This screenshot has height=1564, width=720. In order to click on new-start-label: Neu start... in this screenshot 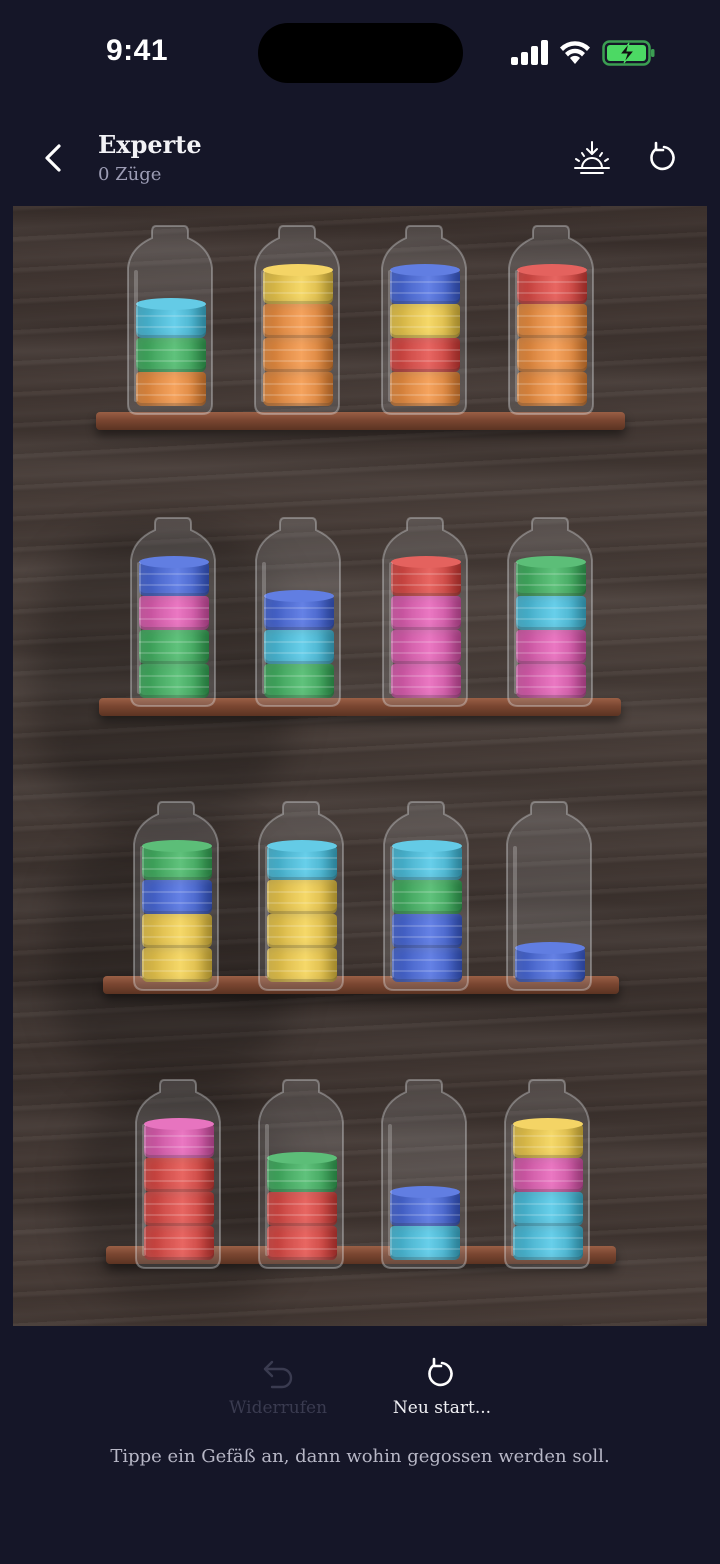, I will do `click(442, 1408)`.